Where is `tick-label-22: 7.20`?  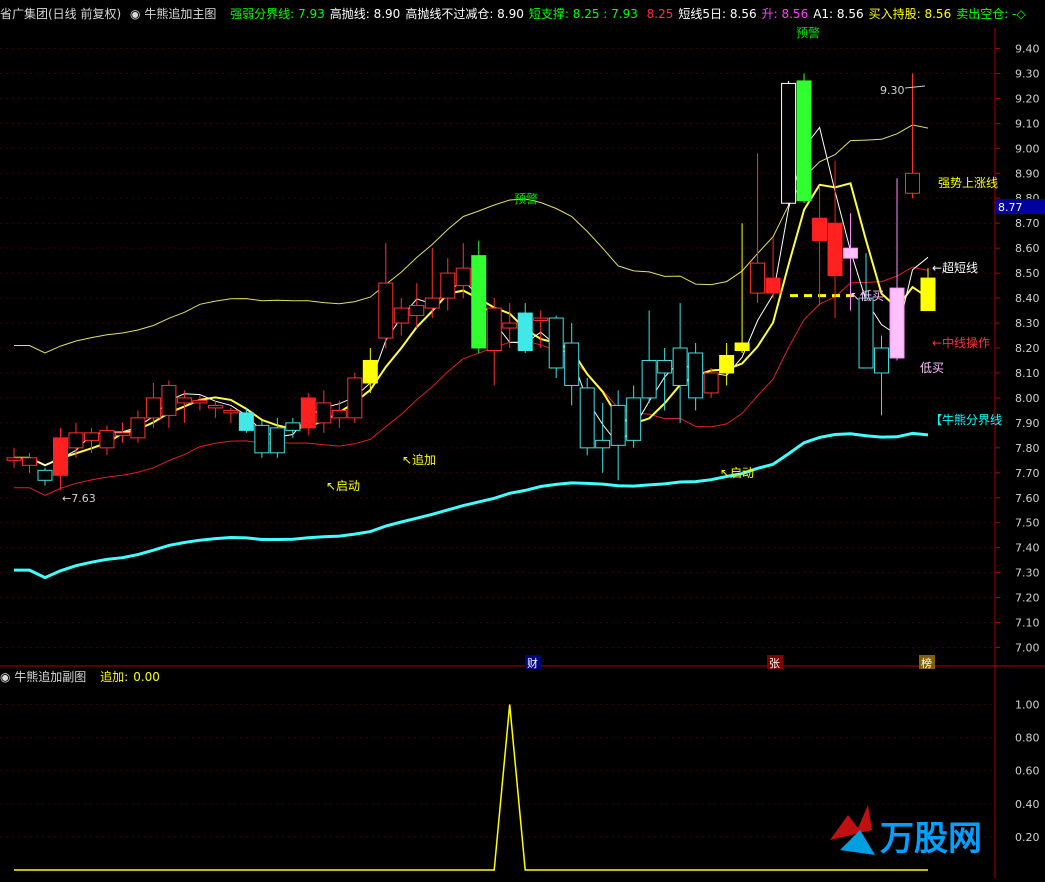 tick-label-22: 7.20 is located at coordinates (1027, 598).